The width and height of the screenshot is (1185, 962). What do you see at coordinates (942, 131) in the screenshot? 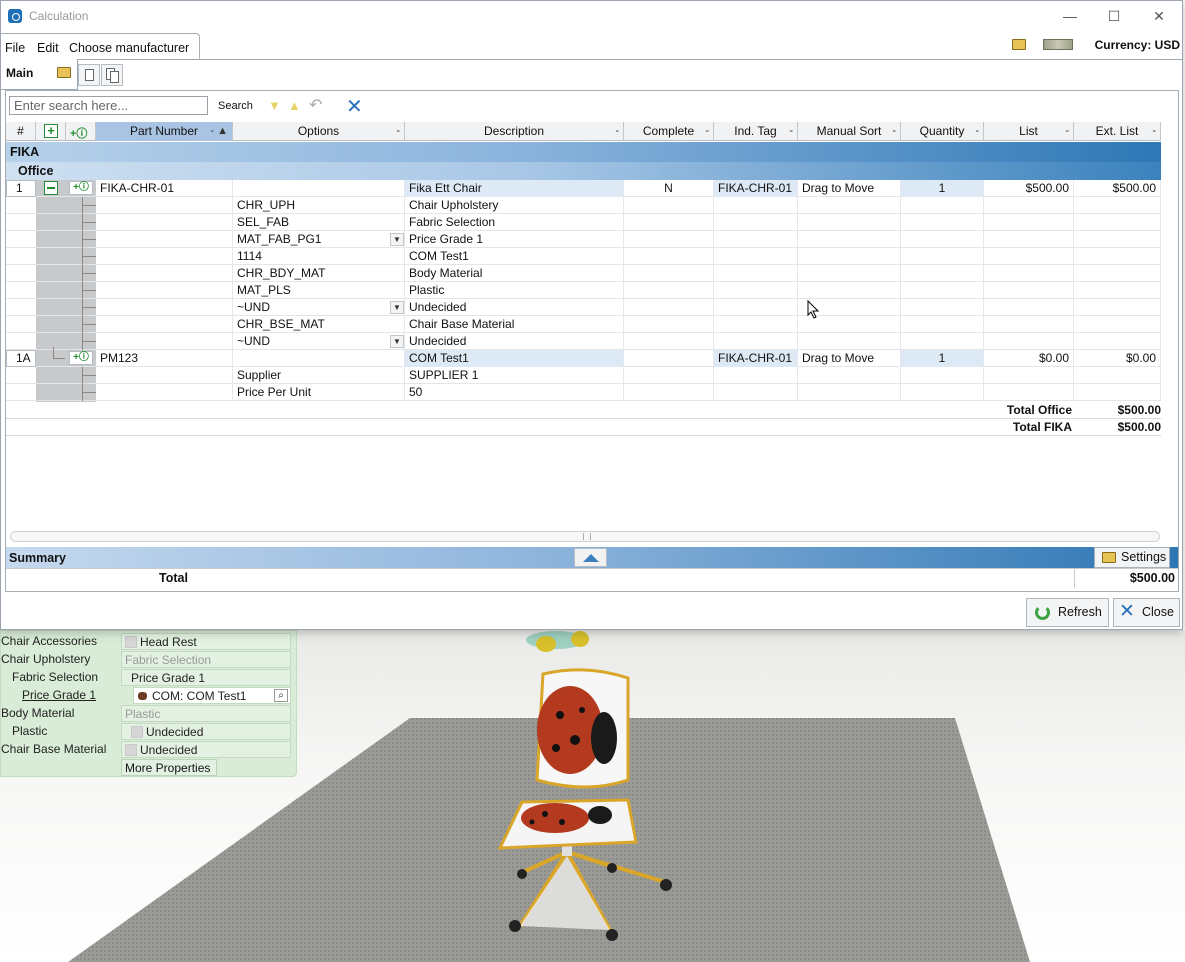
I see `col-header-quantity: Quantity -` at bounding box center [942, 131].